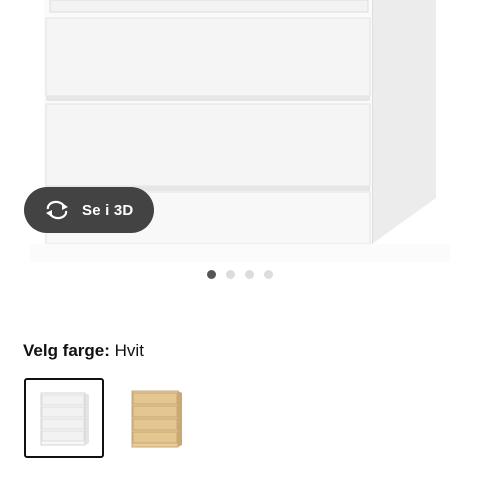 The height and width of the screenshot is (480, 480). I want to click on white-dresser-thumbnail, so click(64, 419).